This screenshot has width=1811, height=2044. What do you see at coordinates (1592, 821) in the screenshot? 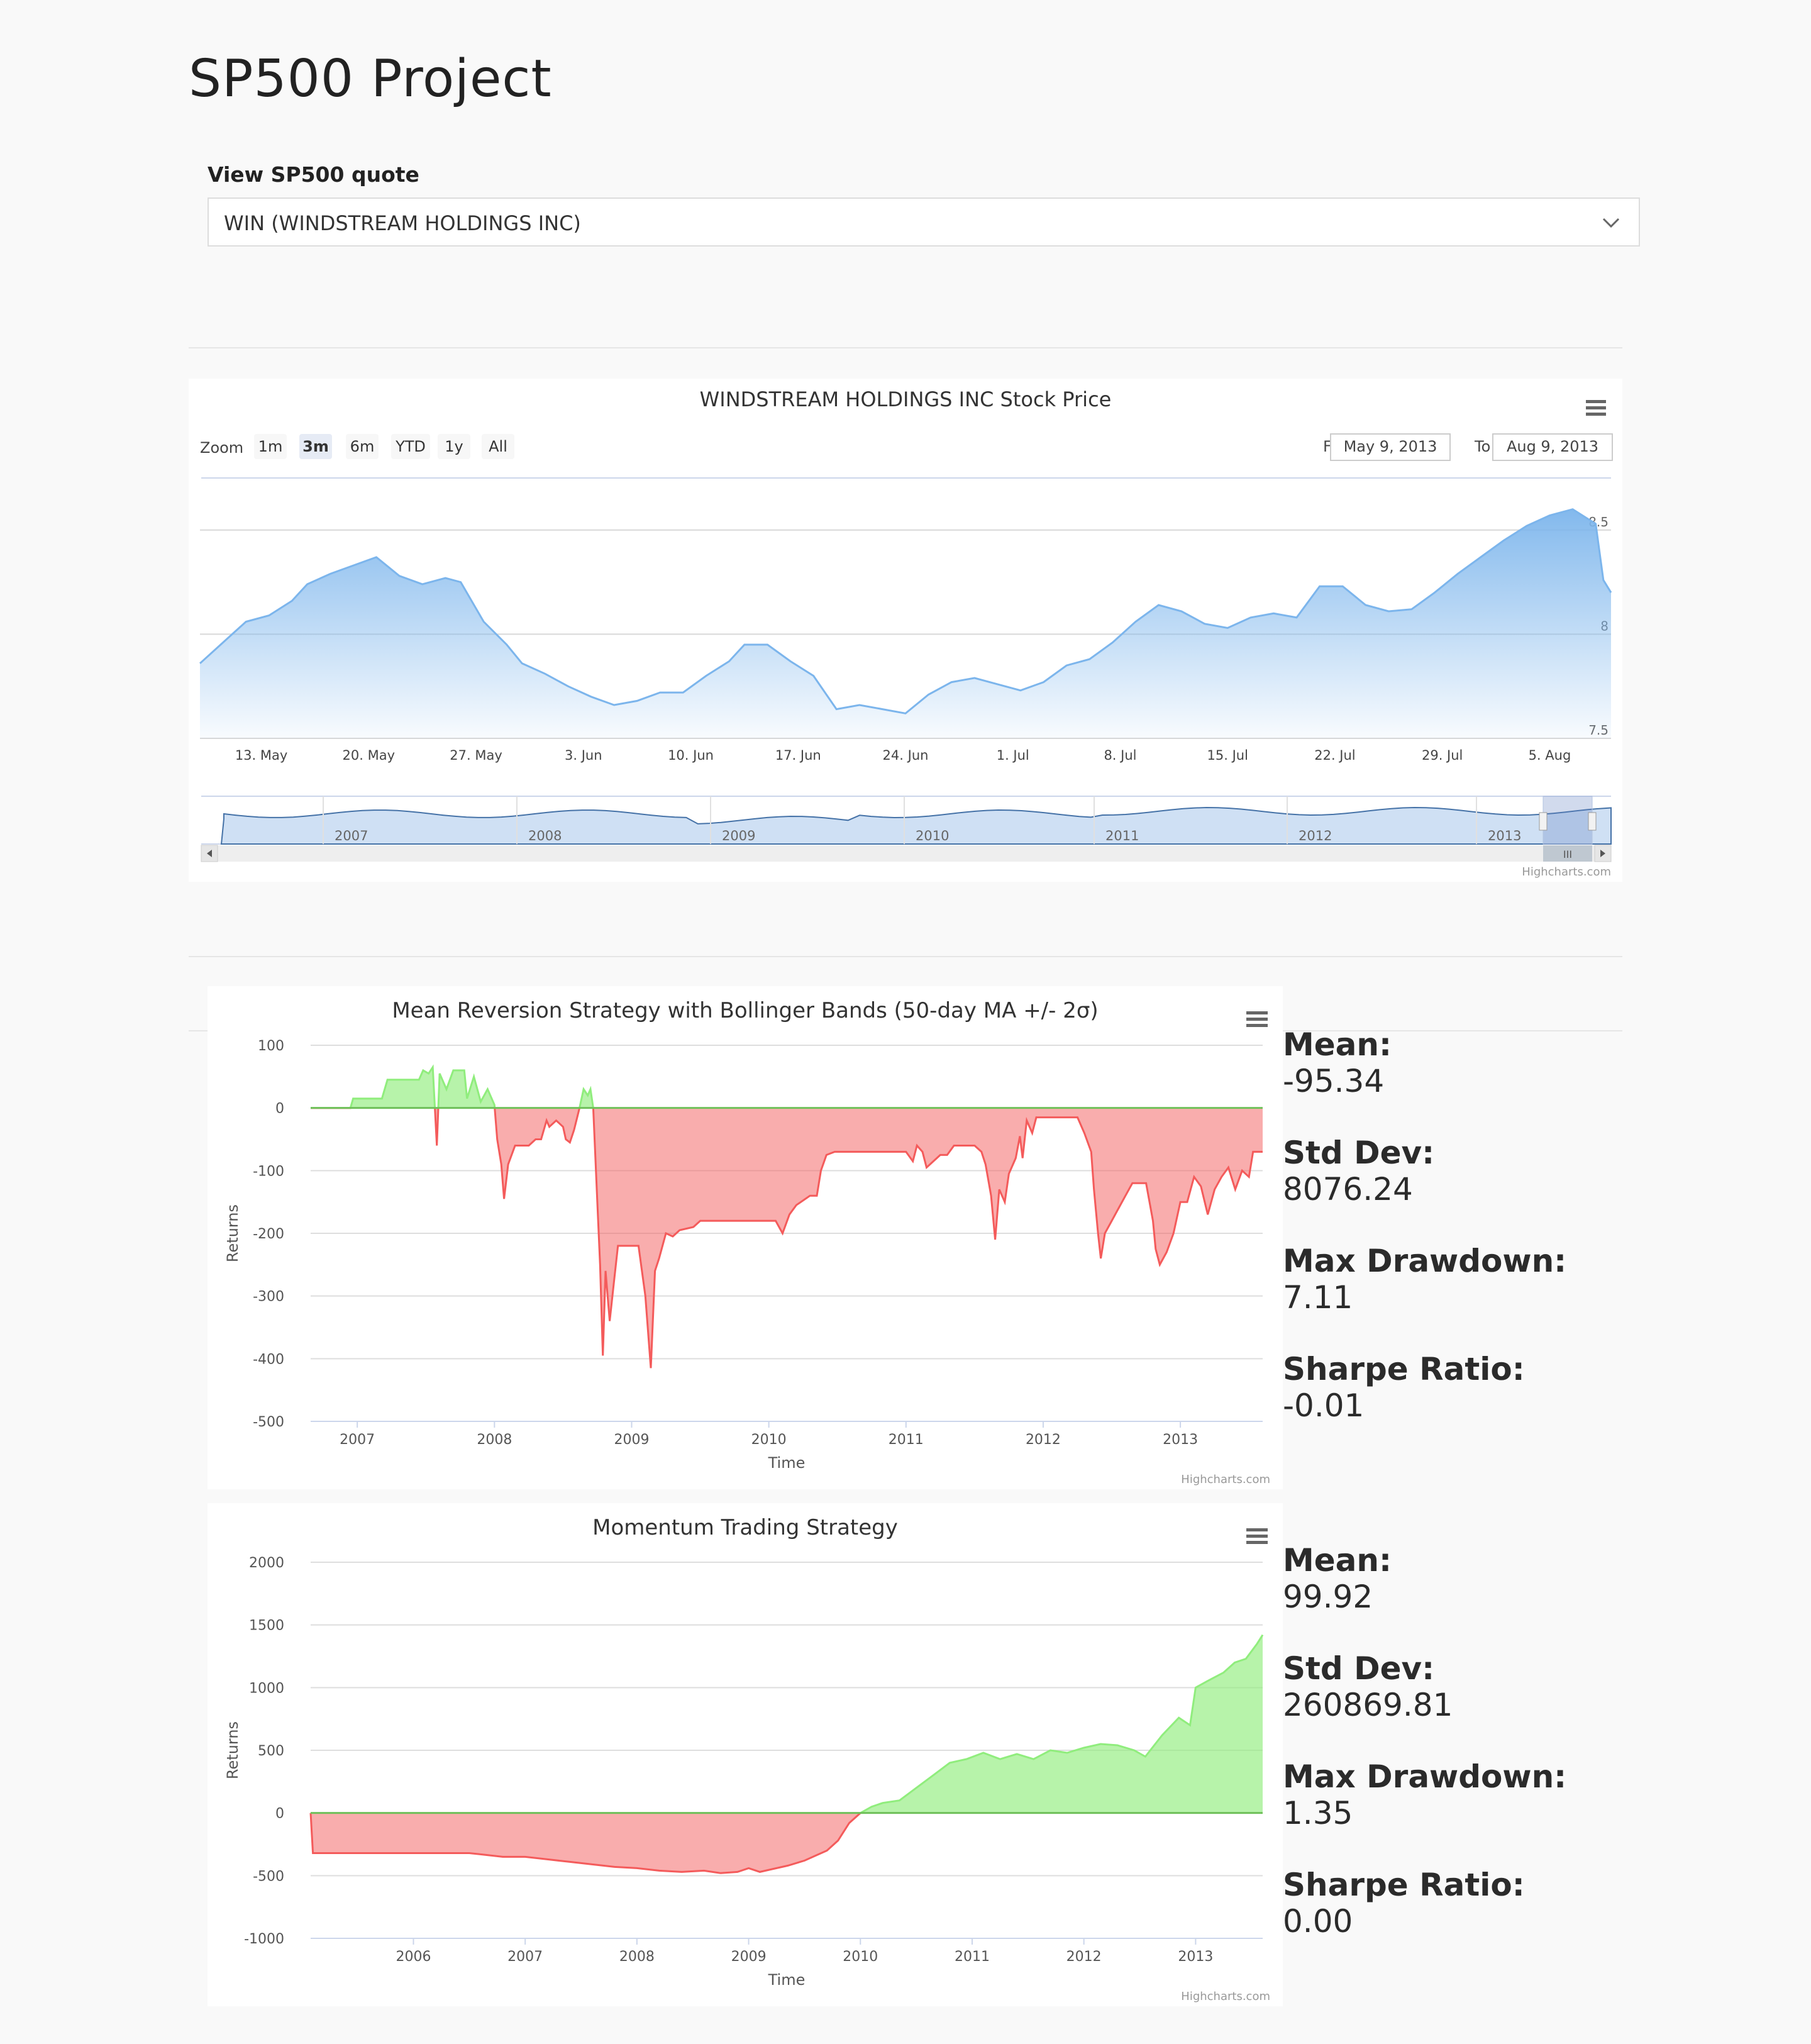
I see `navigator-handle-right` at bounding box center [1592, 821].